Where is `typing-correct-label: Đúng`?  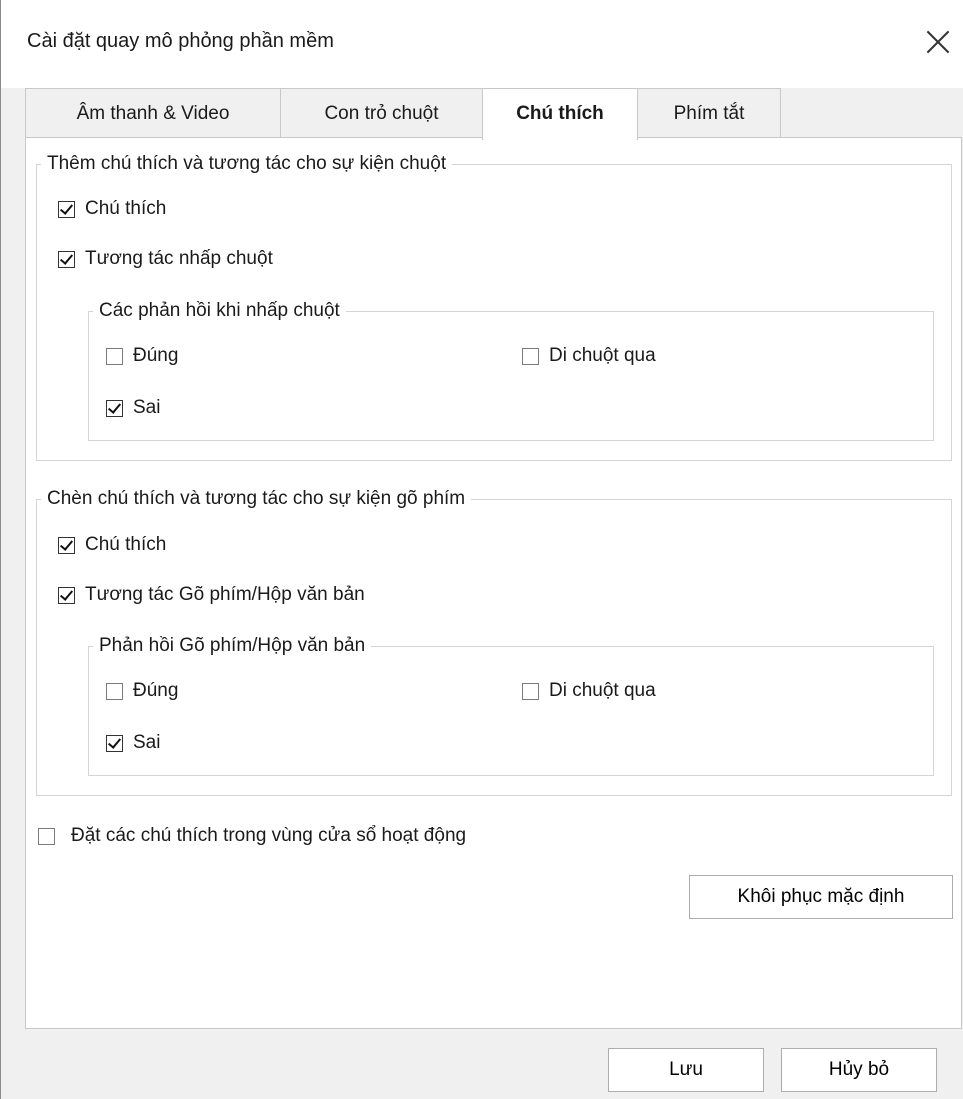 typing-correct-label: Đúng is located at coordinates (156, 690).